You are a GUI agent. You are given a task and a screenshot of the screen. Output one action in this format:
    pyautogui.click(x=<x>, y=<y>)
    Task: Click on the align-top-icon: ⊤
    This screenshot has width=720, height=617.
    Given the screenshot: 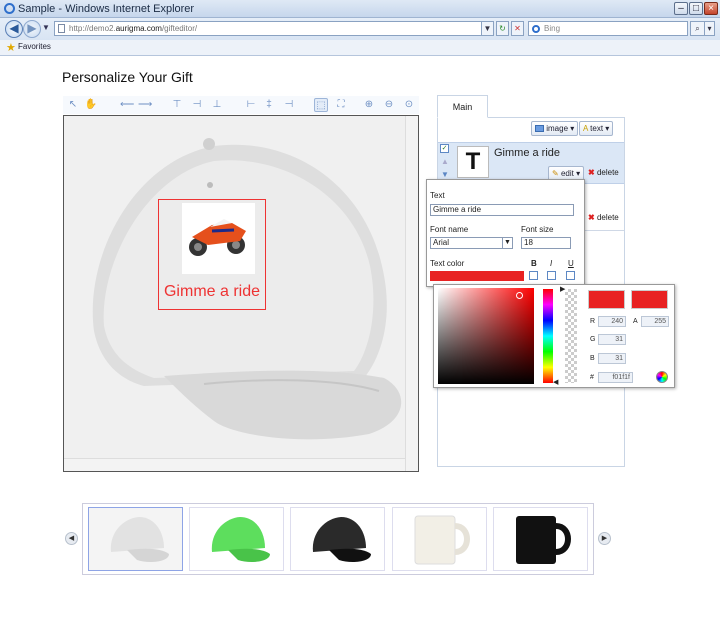 What is the action you would take?
    pyautogui.click(x=177, y=105)
    